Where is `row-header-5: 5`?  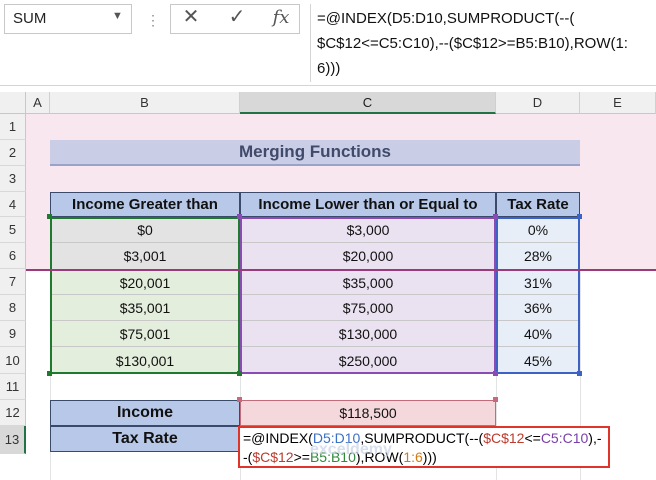
row-header-5: 5 is located at coordinates (13, 230).